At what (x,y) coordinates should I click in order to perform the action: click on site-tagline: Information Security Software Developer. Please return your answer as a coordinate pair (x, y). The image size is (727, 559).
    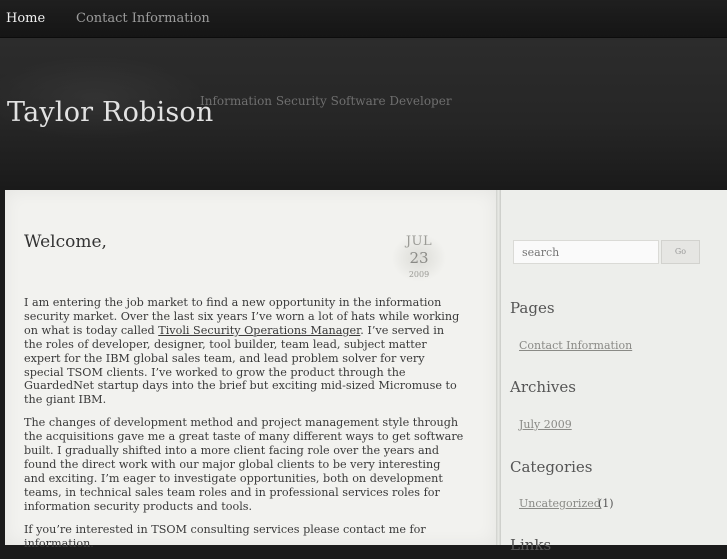
    Looking at the image, I should click on (326, 101).